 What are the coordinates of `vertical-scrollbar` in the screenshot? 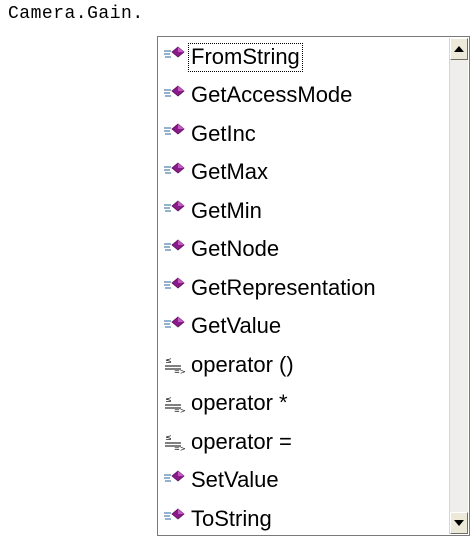 It's located at (458, 286).